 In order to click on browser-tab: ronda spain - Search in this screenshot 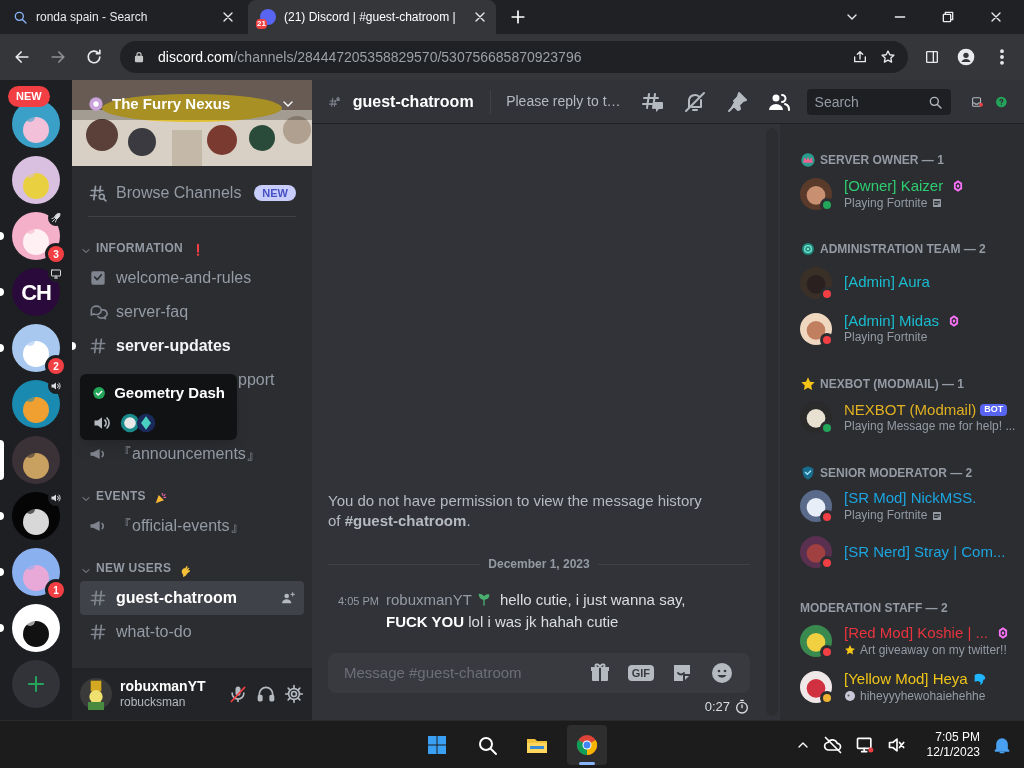, I will do `click(124, 17)`.